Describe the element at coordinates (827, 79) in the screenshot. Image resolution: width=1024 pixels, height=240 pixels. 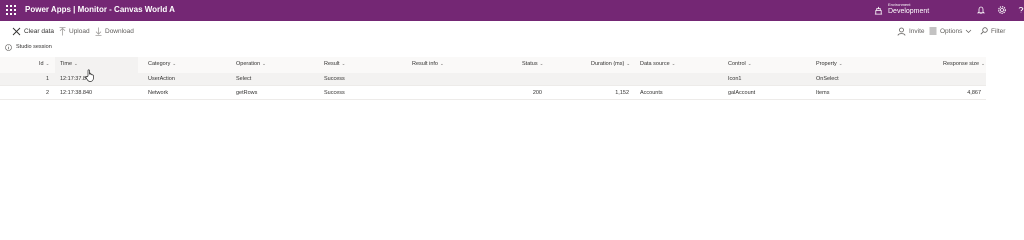
I see `cell-property: OnSelect` at that location.